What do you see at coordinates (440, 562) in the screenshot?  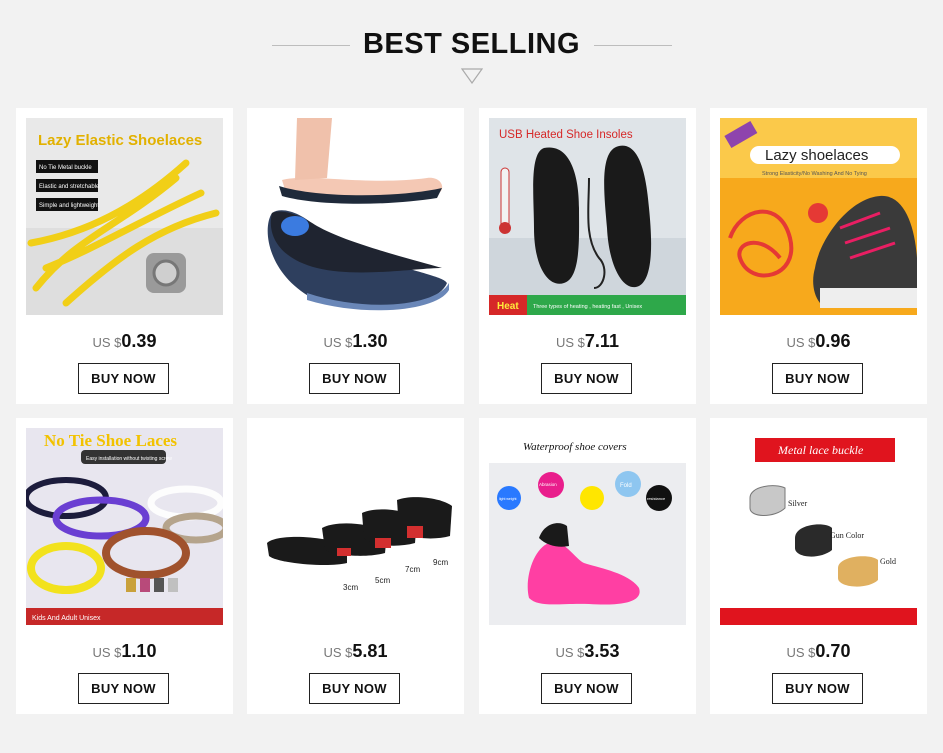 I see `image-caption: 9cm` at bounding box center [440, 562].